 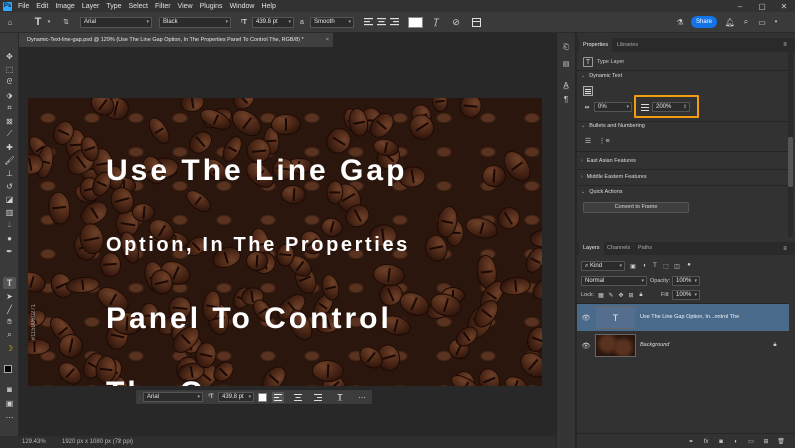 I want to click on screen-mode-icon: ▣, so click(x=9, y=403).